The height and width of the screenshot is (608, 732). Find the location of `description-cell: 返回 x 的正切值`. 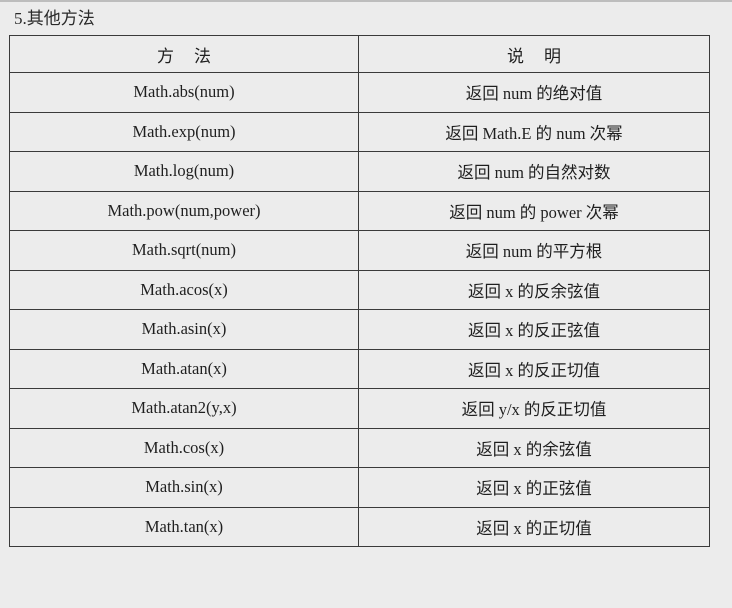

description-cell: 返回 x 的正切值 is located at coordinates (534, 526).